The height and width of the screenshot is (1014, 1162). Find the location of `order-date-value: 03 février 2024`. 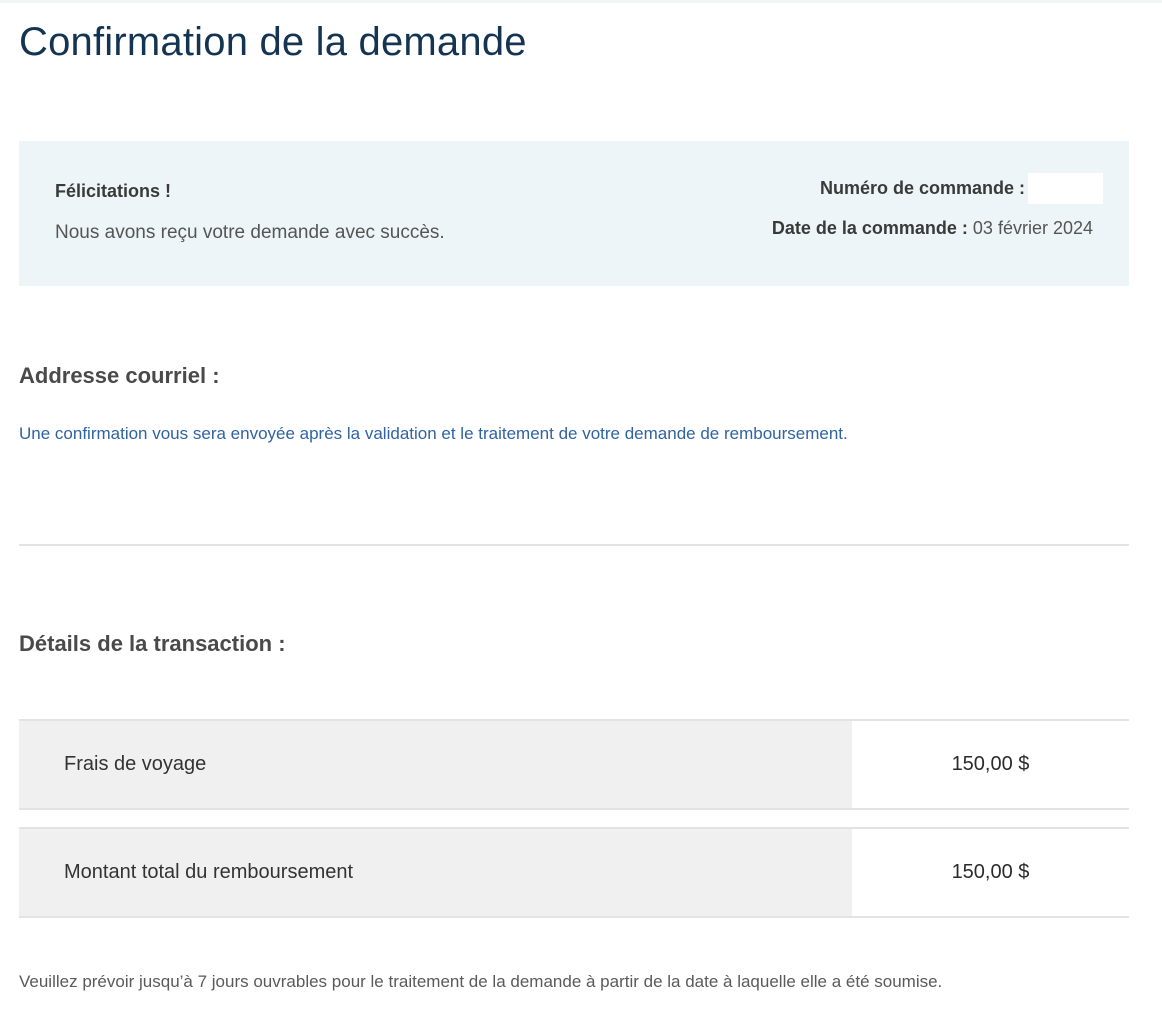

order-date-value: 03 février 2024 is located at coordinates (1032, 228).